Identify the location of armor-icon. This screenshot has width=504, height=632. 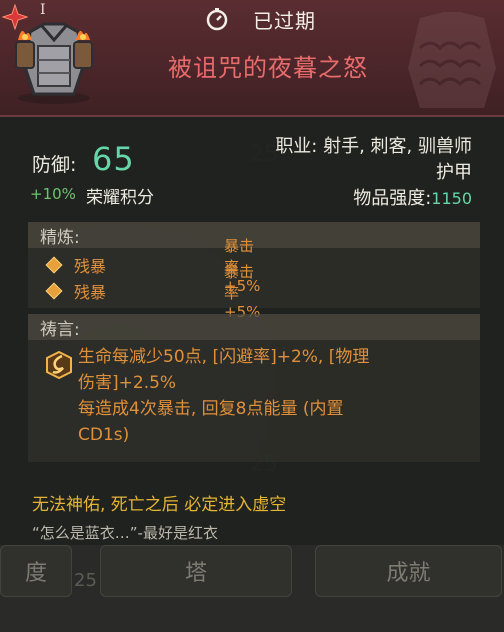
(54, 63).